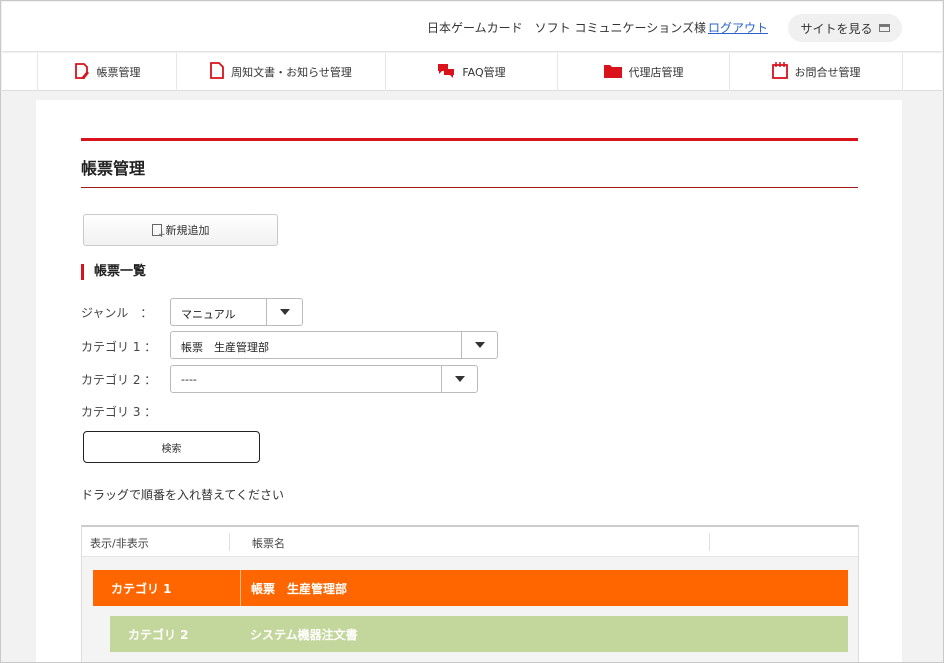 This screenshot has width=944, height=663. Describe the element at coordinates (189, 379) in the screenshot. I see `category2-value: ----` at that location.